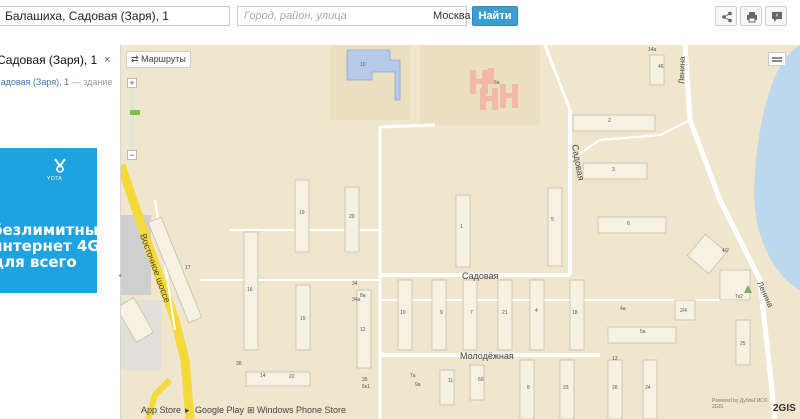 The width and height of the screenshot is (800, 419). What do you see at coordinates (536, 311) in the screenshot?
I see `svg-text: 4` at bounding box center [536, 311].